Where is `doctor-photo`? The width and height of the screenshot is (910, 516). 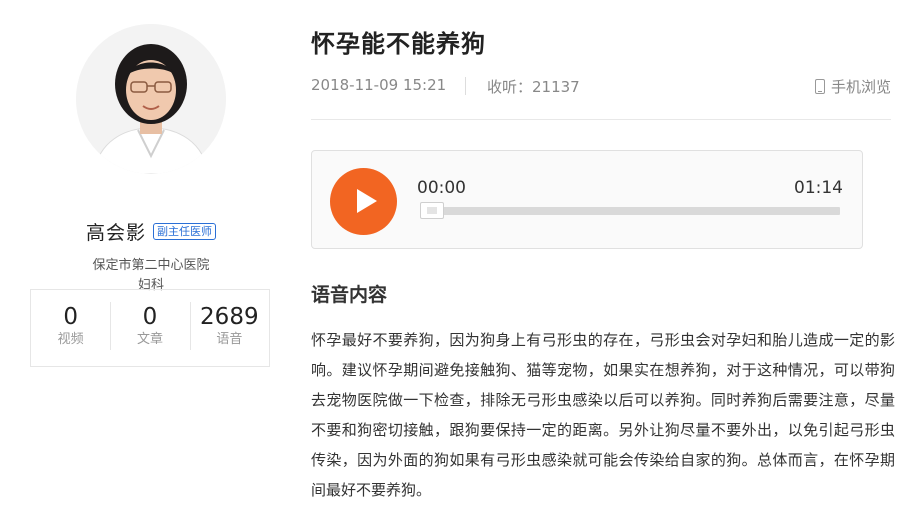 doctor-photo is located at coordinates (151, 99).